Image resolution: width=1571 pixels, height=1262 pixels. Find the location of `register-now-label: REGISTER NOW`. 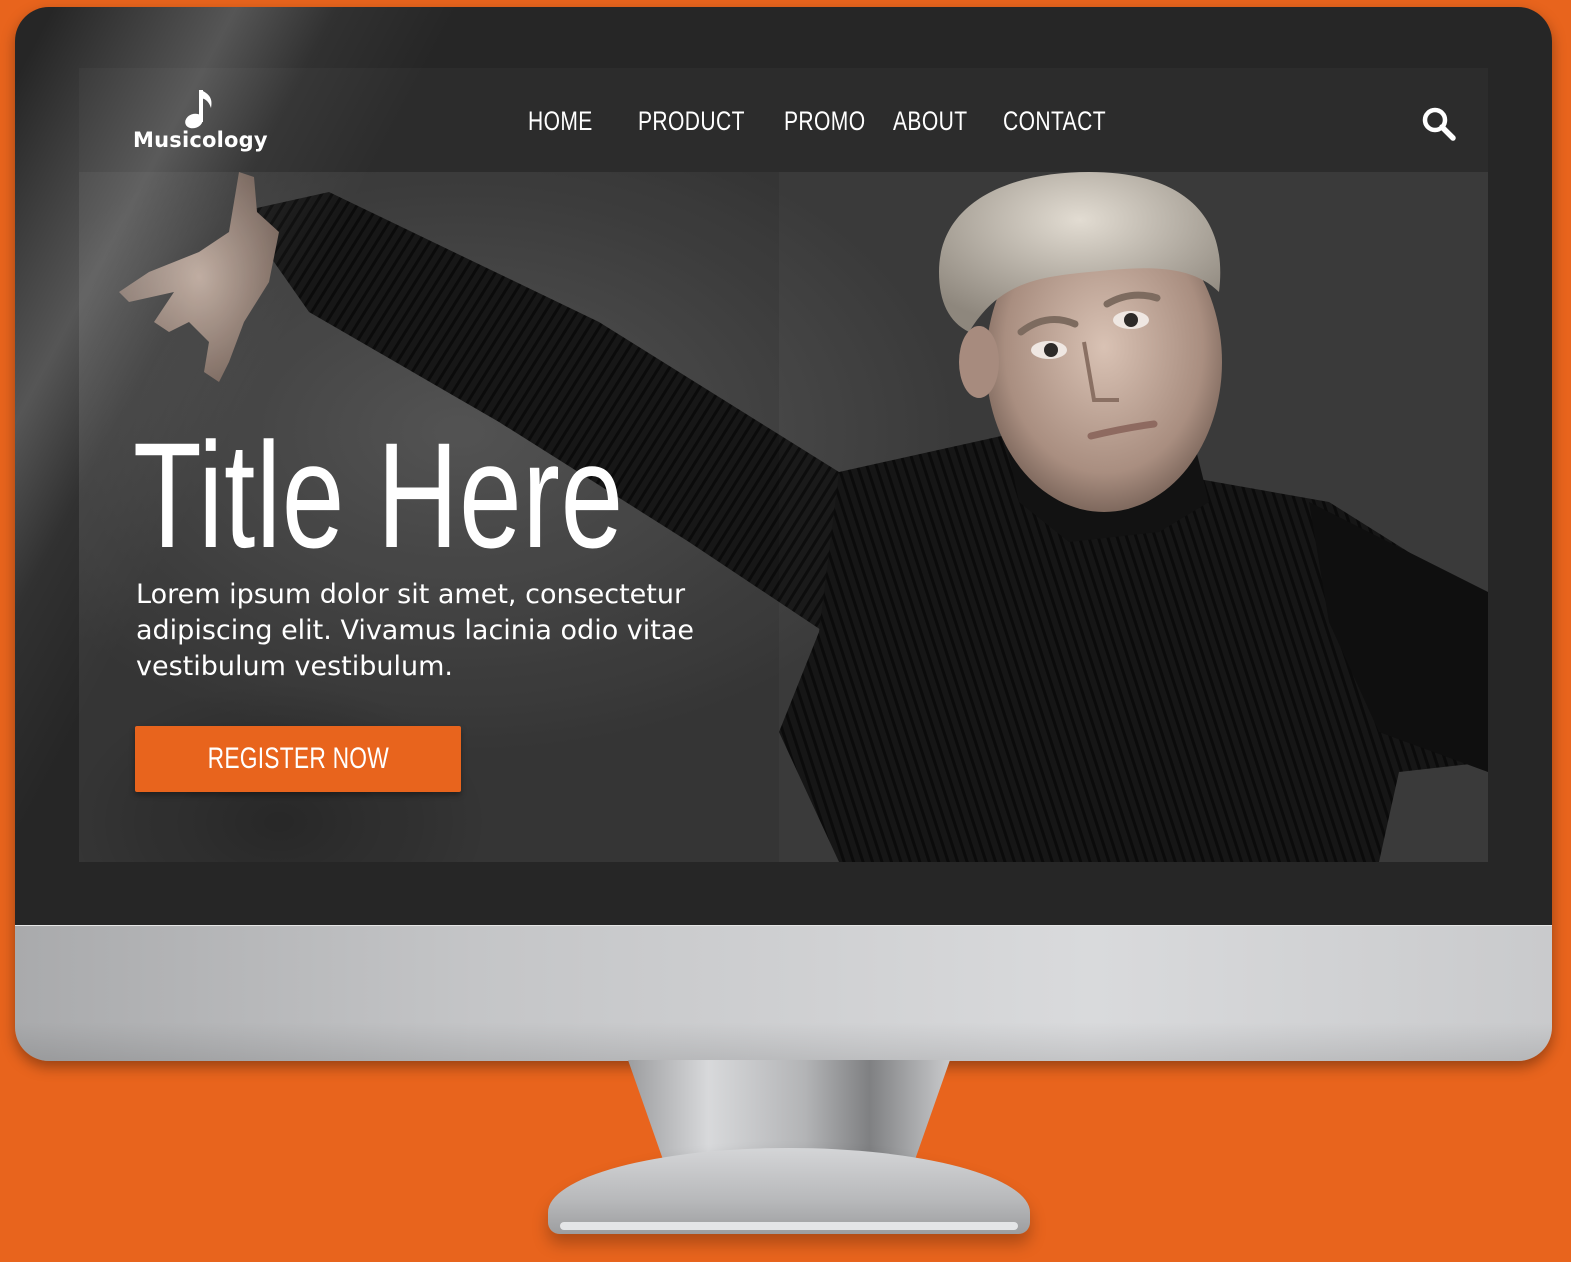

register-now-label: REGISTER NOW is located at coordinates (298, 758).